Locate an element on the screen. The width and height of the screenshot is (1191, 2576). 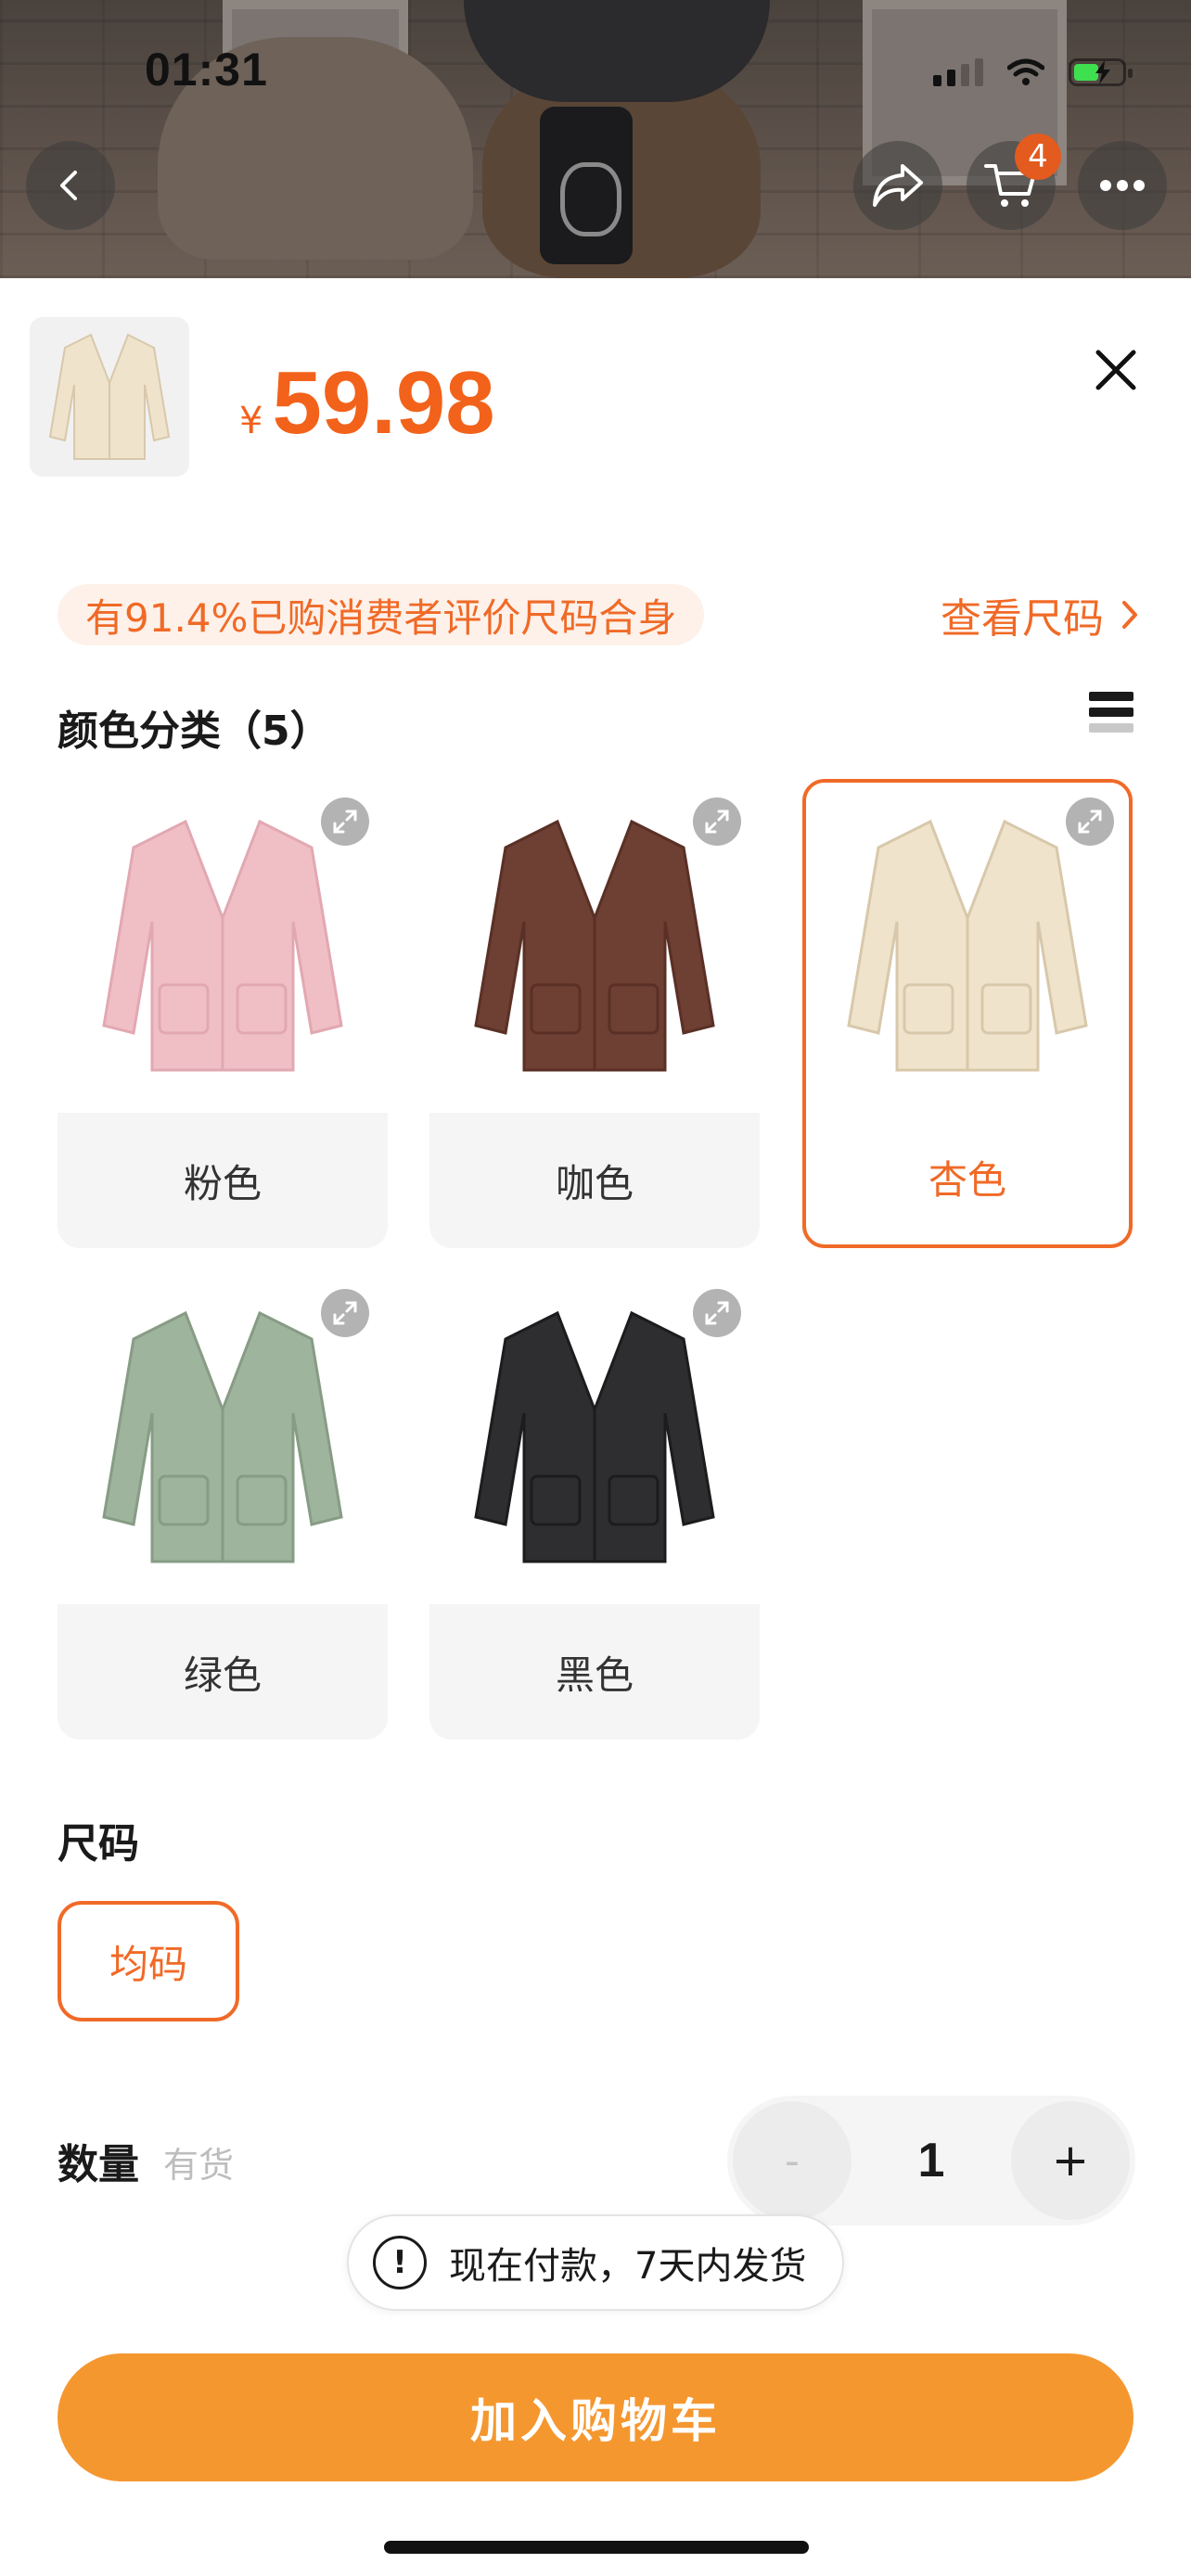
cart-count-badge: 4 is located at coordinates (1038, 157).